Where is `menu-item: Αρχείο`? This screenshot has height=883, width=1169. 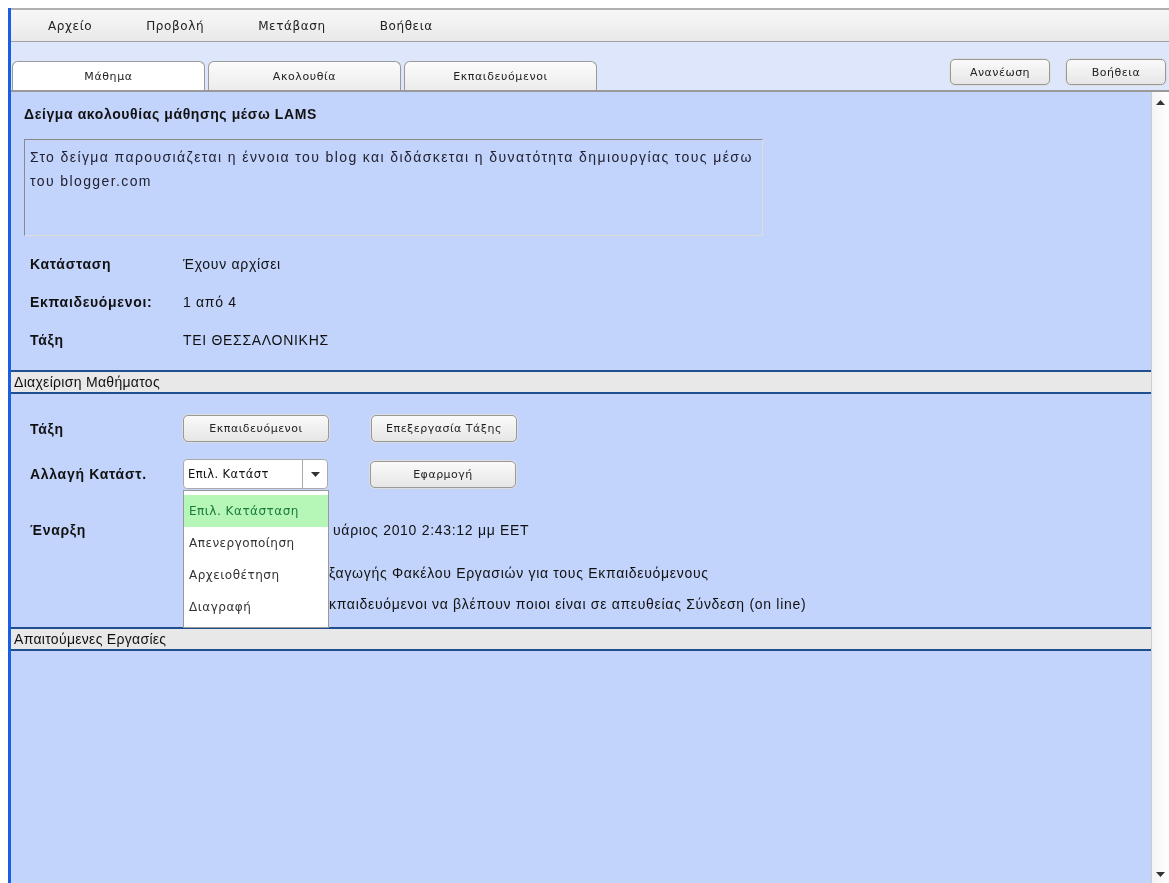
menu-item: Αρχείο is located at coordinates (70, 25).